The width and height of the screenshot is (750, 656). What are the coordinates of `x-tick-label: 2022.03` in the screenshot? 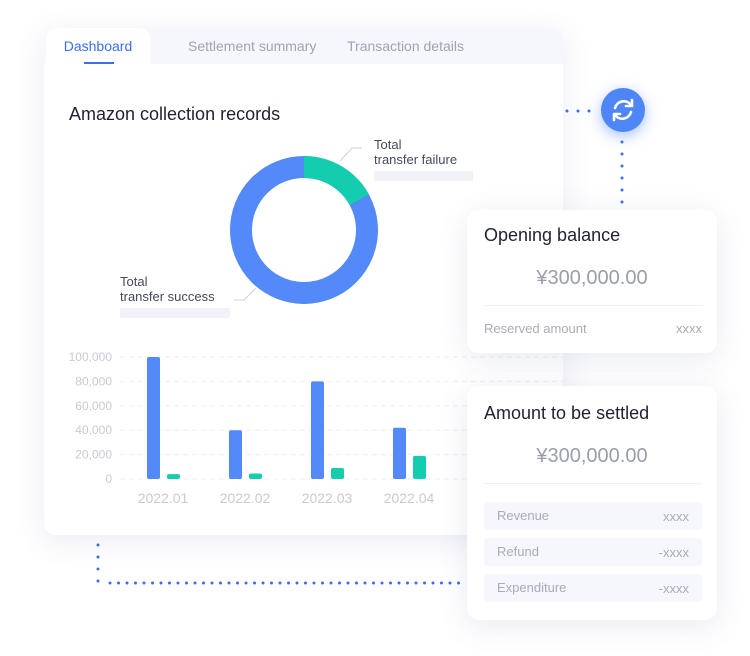 It's located at (327, 498).